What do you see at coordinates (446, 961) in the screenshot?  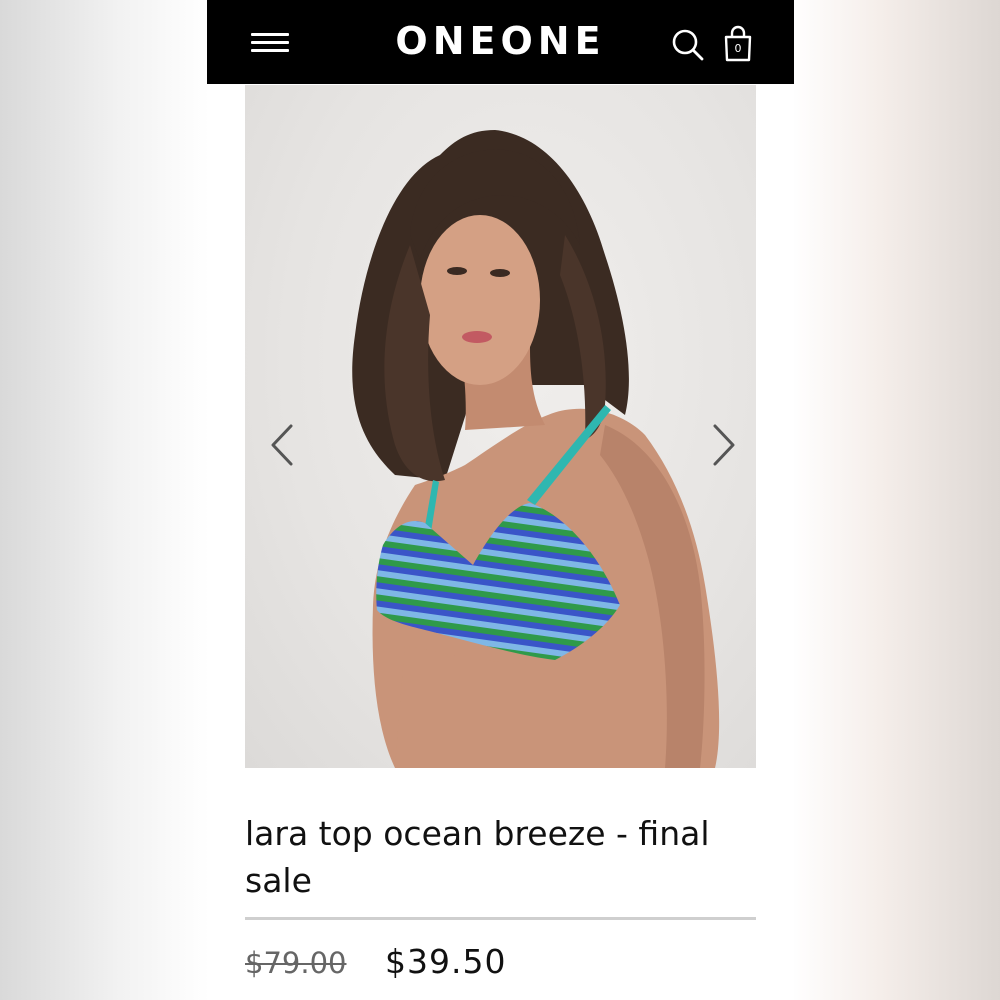 I see `sale-price: $39.50` at bounding box center [446, 961].